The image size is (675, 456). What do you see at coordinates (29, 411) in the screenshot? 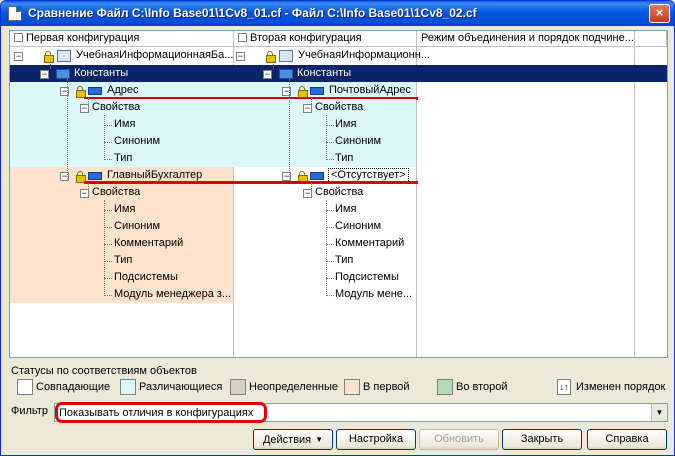
I see `filter-label: Фильтр` at bounding box center [29, 411].